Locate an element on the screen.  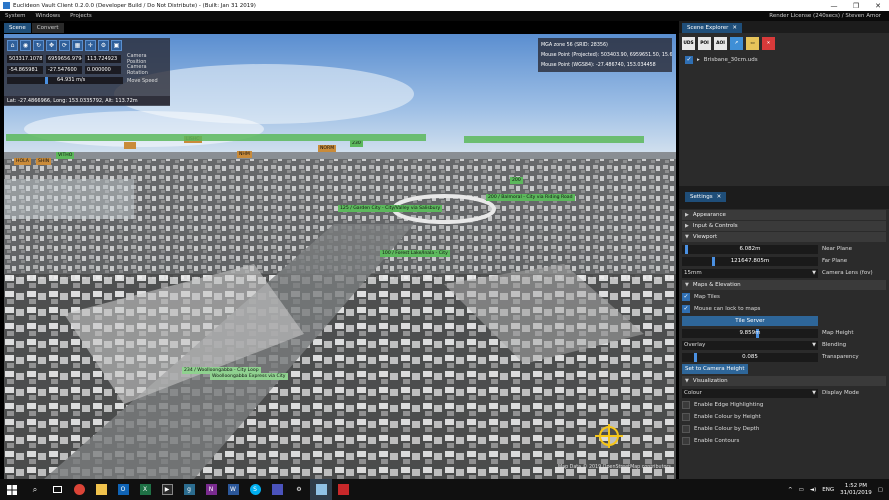
camera-rotation-x: -54.865981 is located at coordinates (25, 69).